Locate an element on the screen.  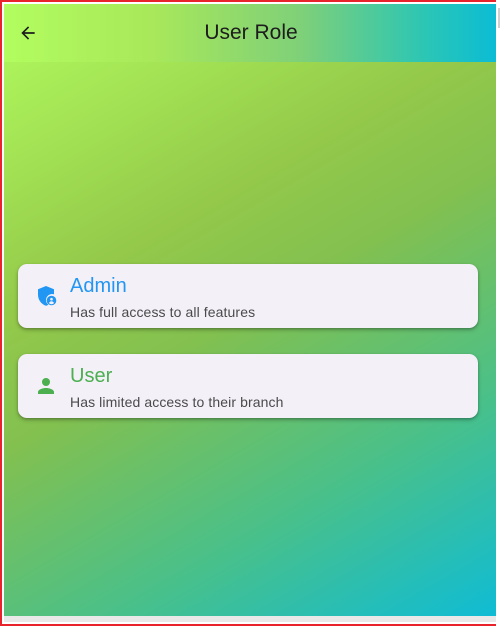
arrow-back-icon is located at coordinates (28, 33).